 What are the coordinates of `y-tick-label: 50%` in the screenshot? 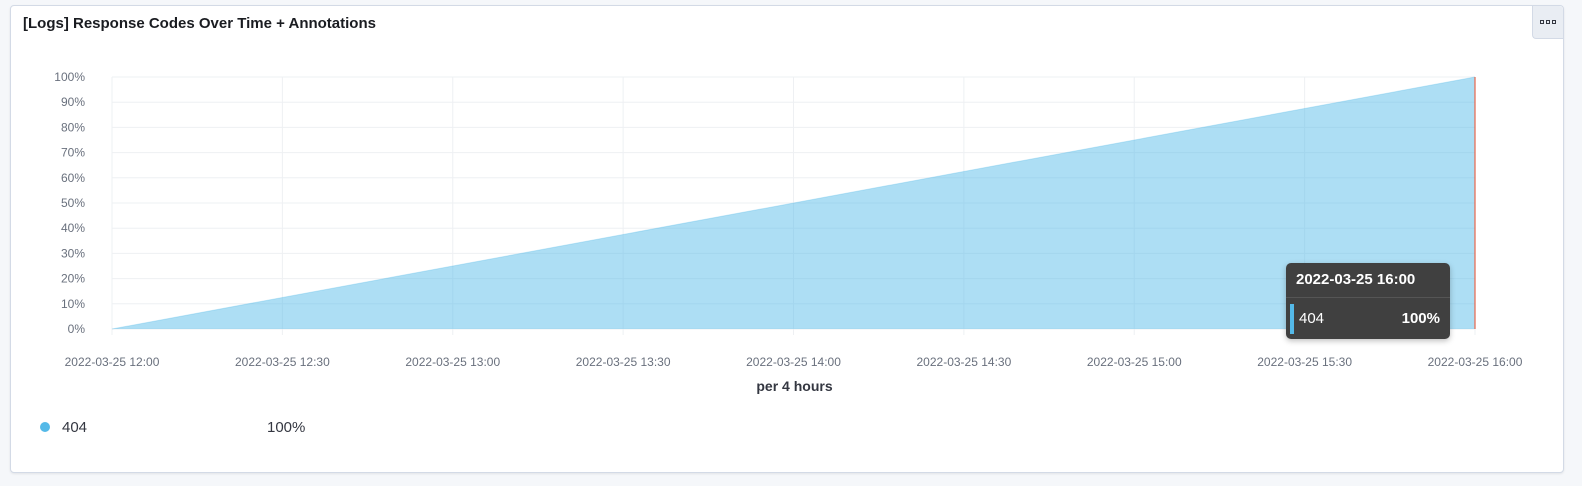 It's located at (73, 203).